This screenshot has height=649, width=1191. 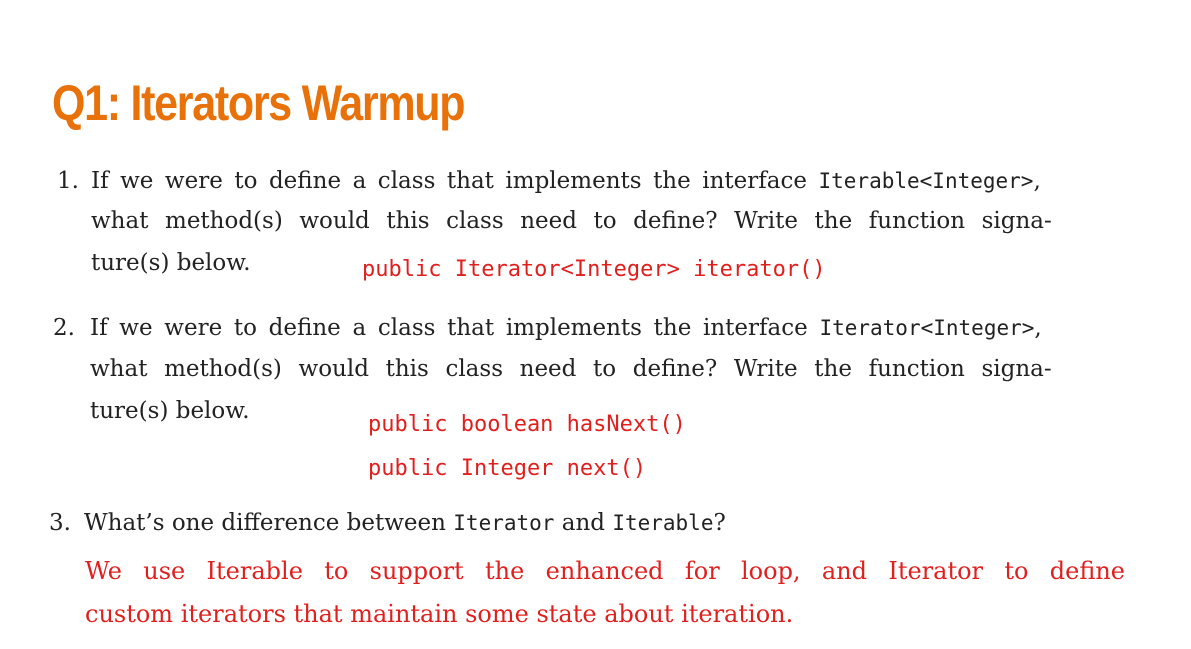 I want to click on question-1-answer: public Iterator<Integer> iterator(), so click(x=594, y=269).